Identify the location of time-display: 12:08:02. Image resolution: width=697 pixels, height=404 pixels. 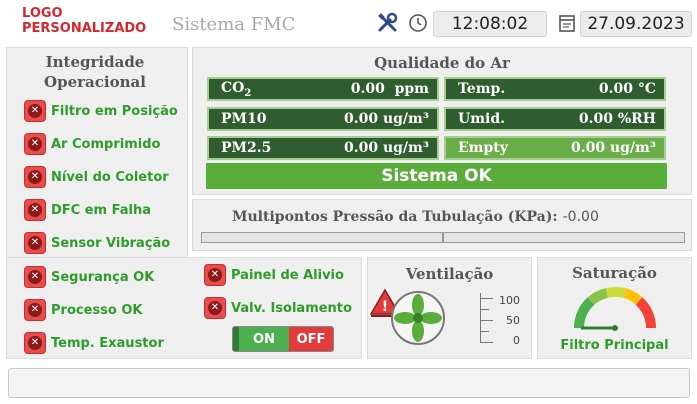
(490, 24).